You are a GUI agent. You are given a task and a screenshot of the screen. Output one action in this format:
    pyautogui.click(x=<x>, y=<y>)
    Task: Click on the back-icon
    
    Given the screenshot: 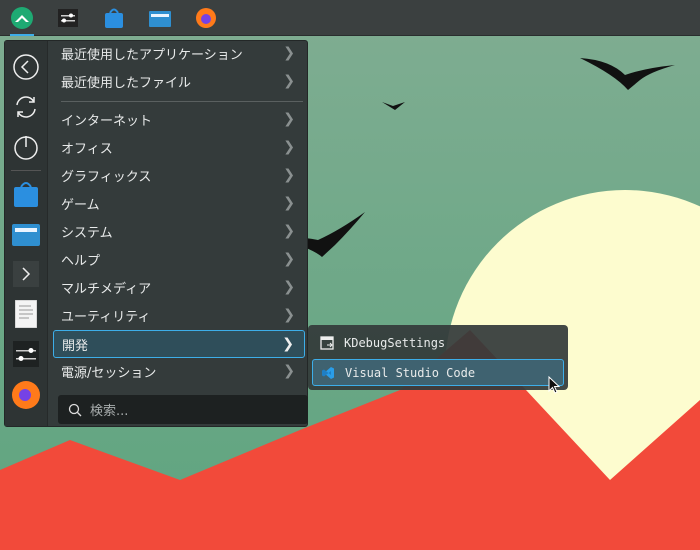 What is the action you would take?
    pyautogui.click(x=26, y=67)
    